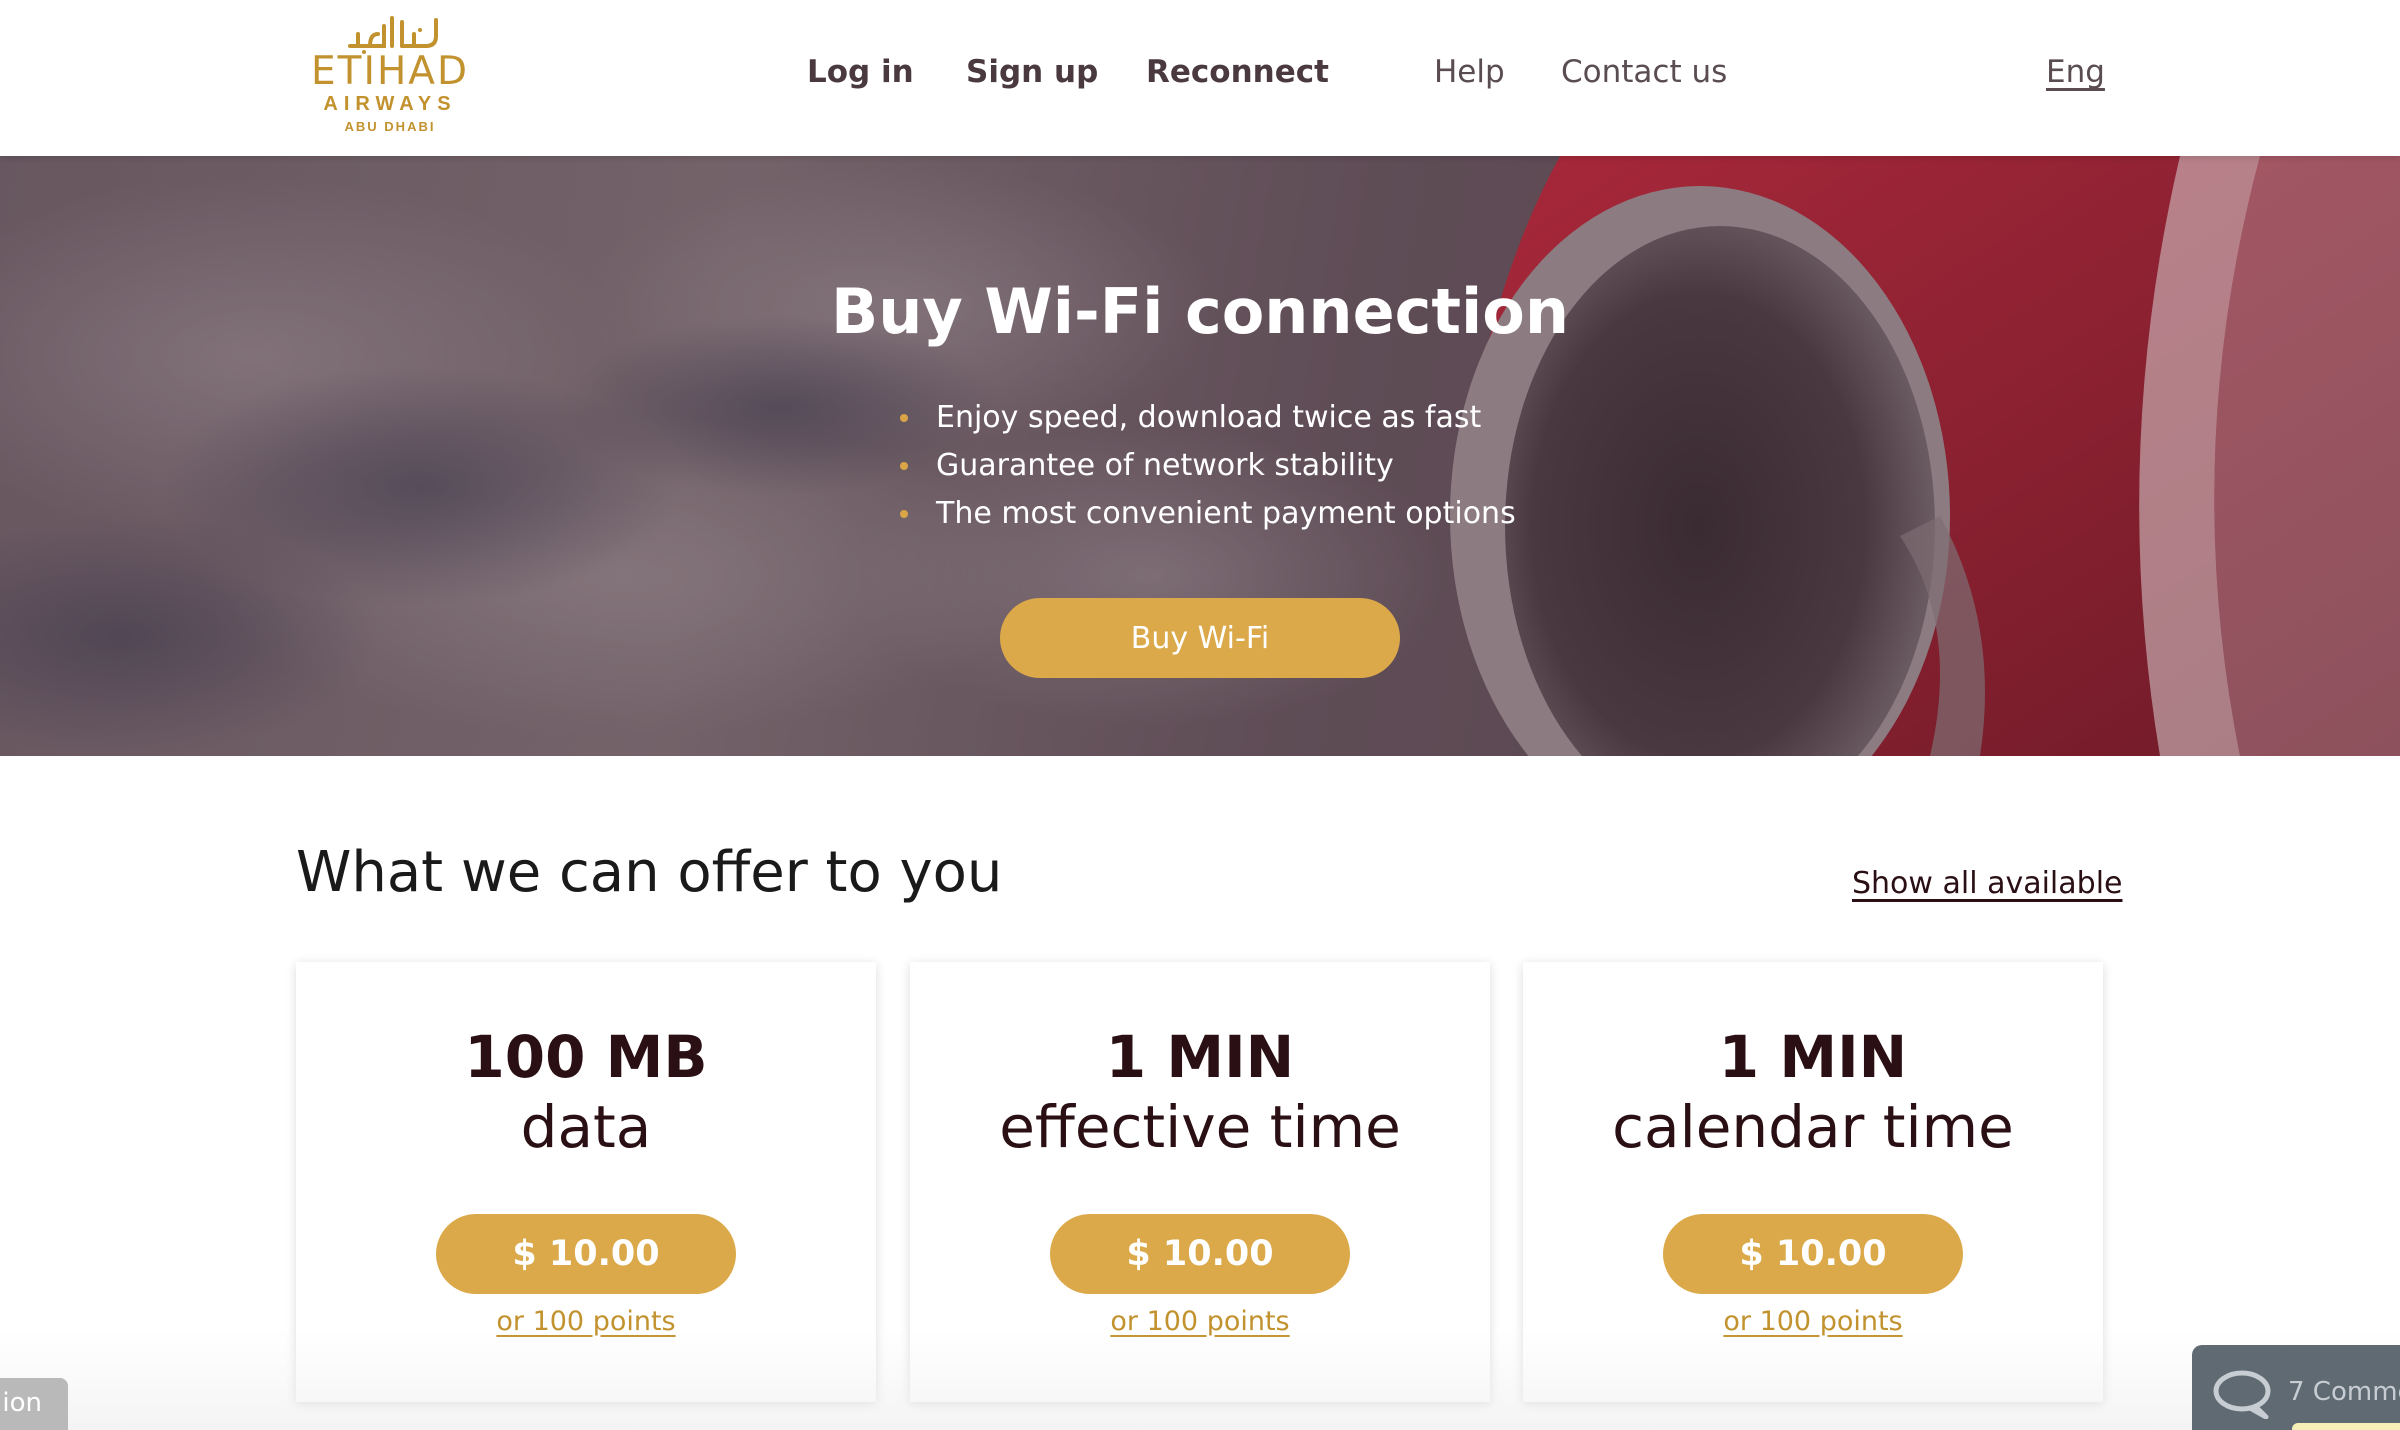  I want to click on logo-abu-dhabi: ABU DHABI, so click(390, 126).